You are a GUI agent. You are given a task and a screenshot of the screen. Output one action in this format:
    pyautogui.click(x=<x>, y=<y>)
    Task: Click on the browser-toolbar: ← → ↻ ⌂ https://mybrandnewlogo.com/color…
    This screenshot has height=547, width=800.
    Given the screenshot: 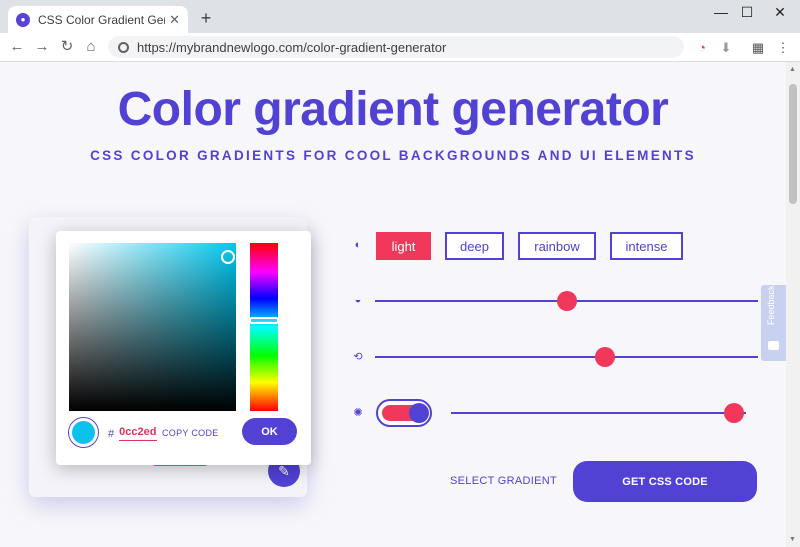 What is the action you would take?
    pyautogui.click(x=400, y=47)
    